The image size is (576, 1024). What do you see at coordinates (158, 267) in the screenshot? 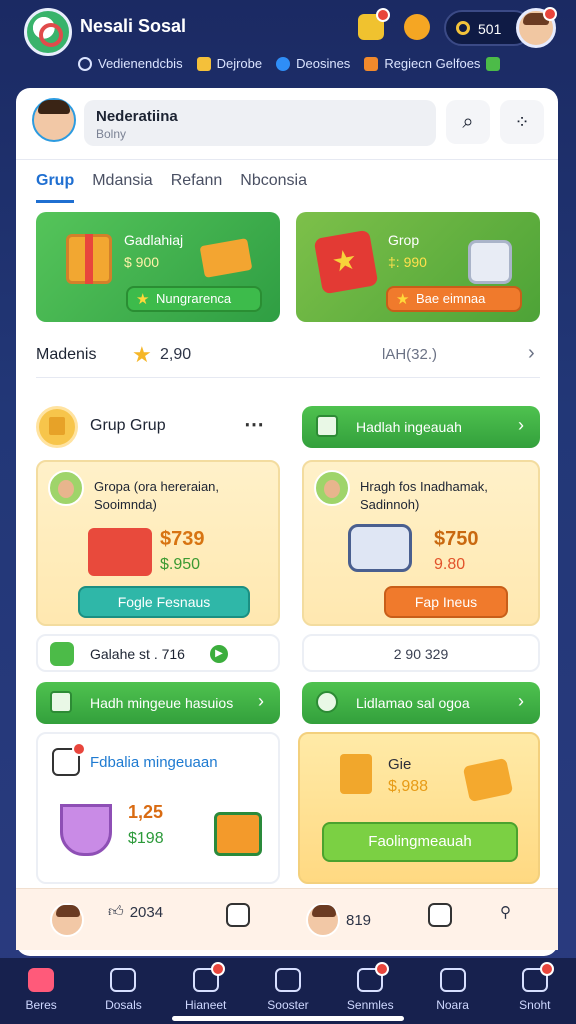
I see `promo-card-1: Gadlahiaj $ 900 Nungrarenca` at bounding box center [158, 267].